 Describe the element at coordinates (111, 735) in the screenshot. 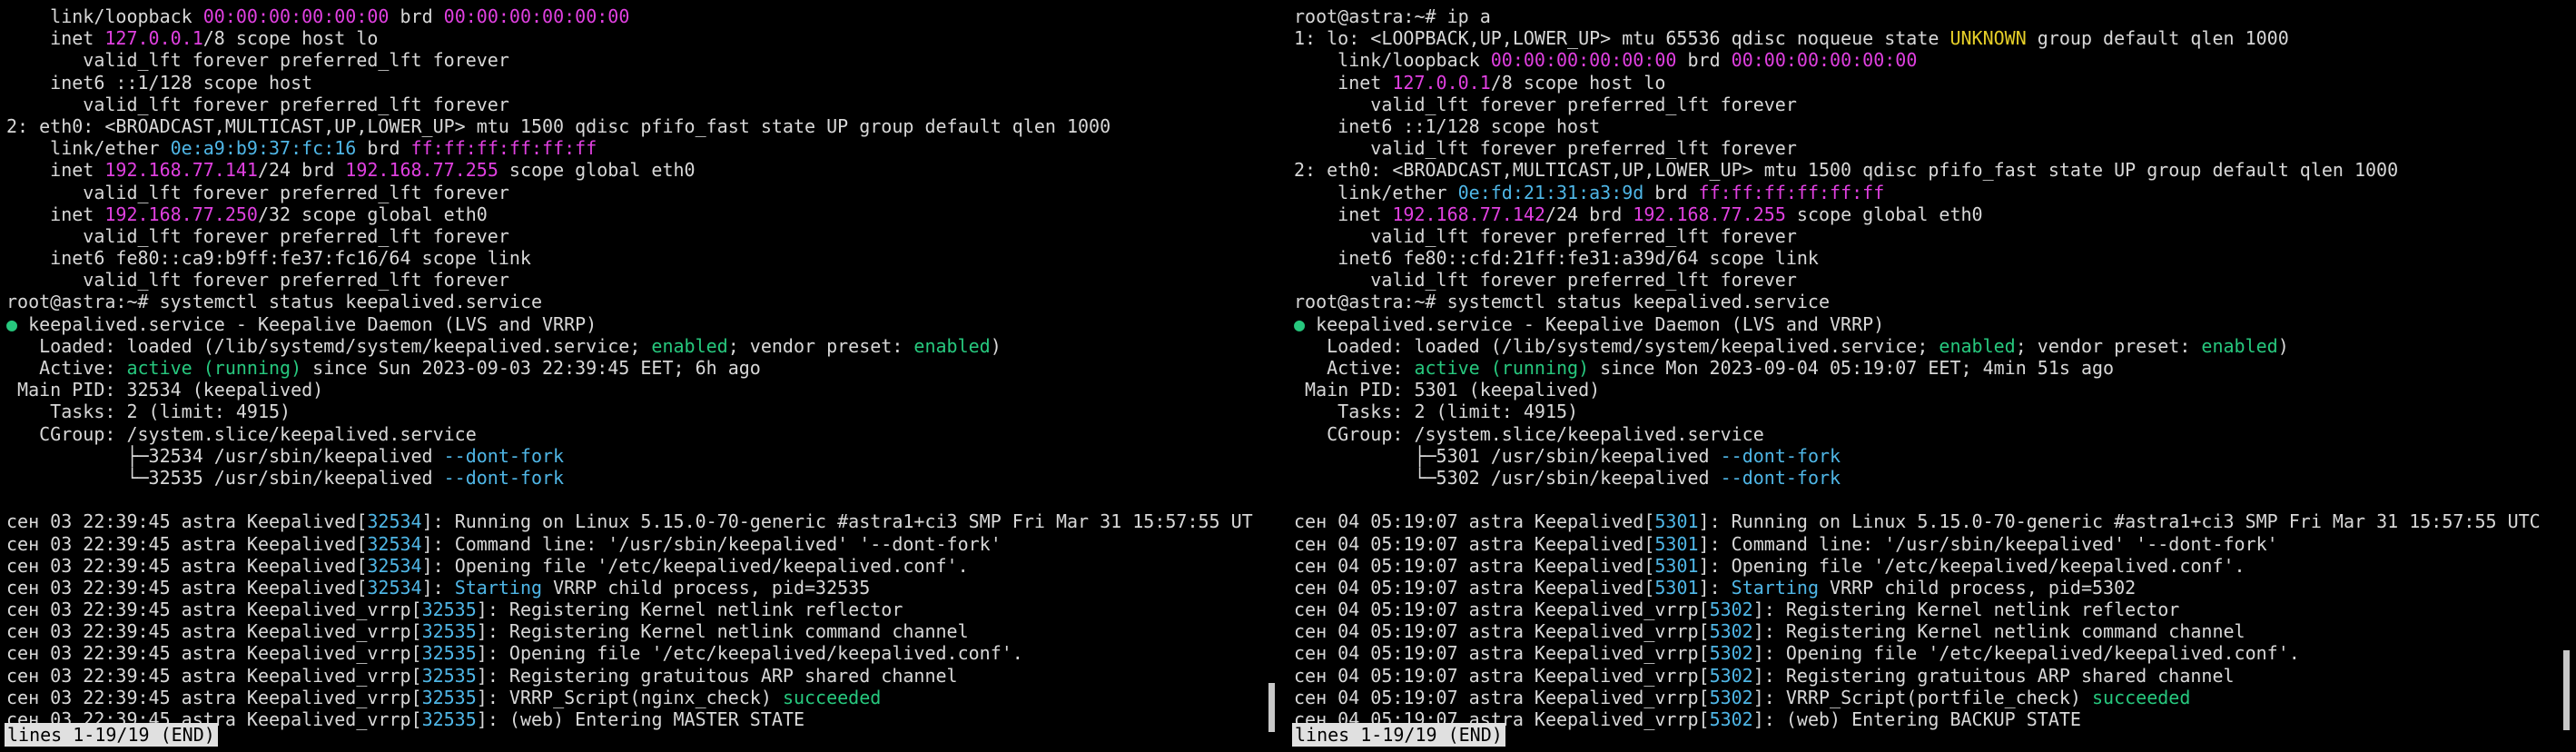

I see `pager-status-left: lines 1-19/19 (END)` at that location.